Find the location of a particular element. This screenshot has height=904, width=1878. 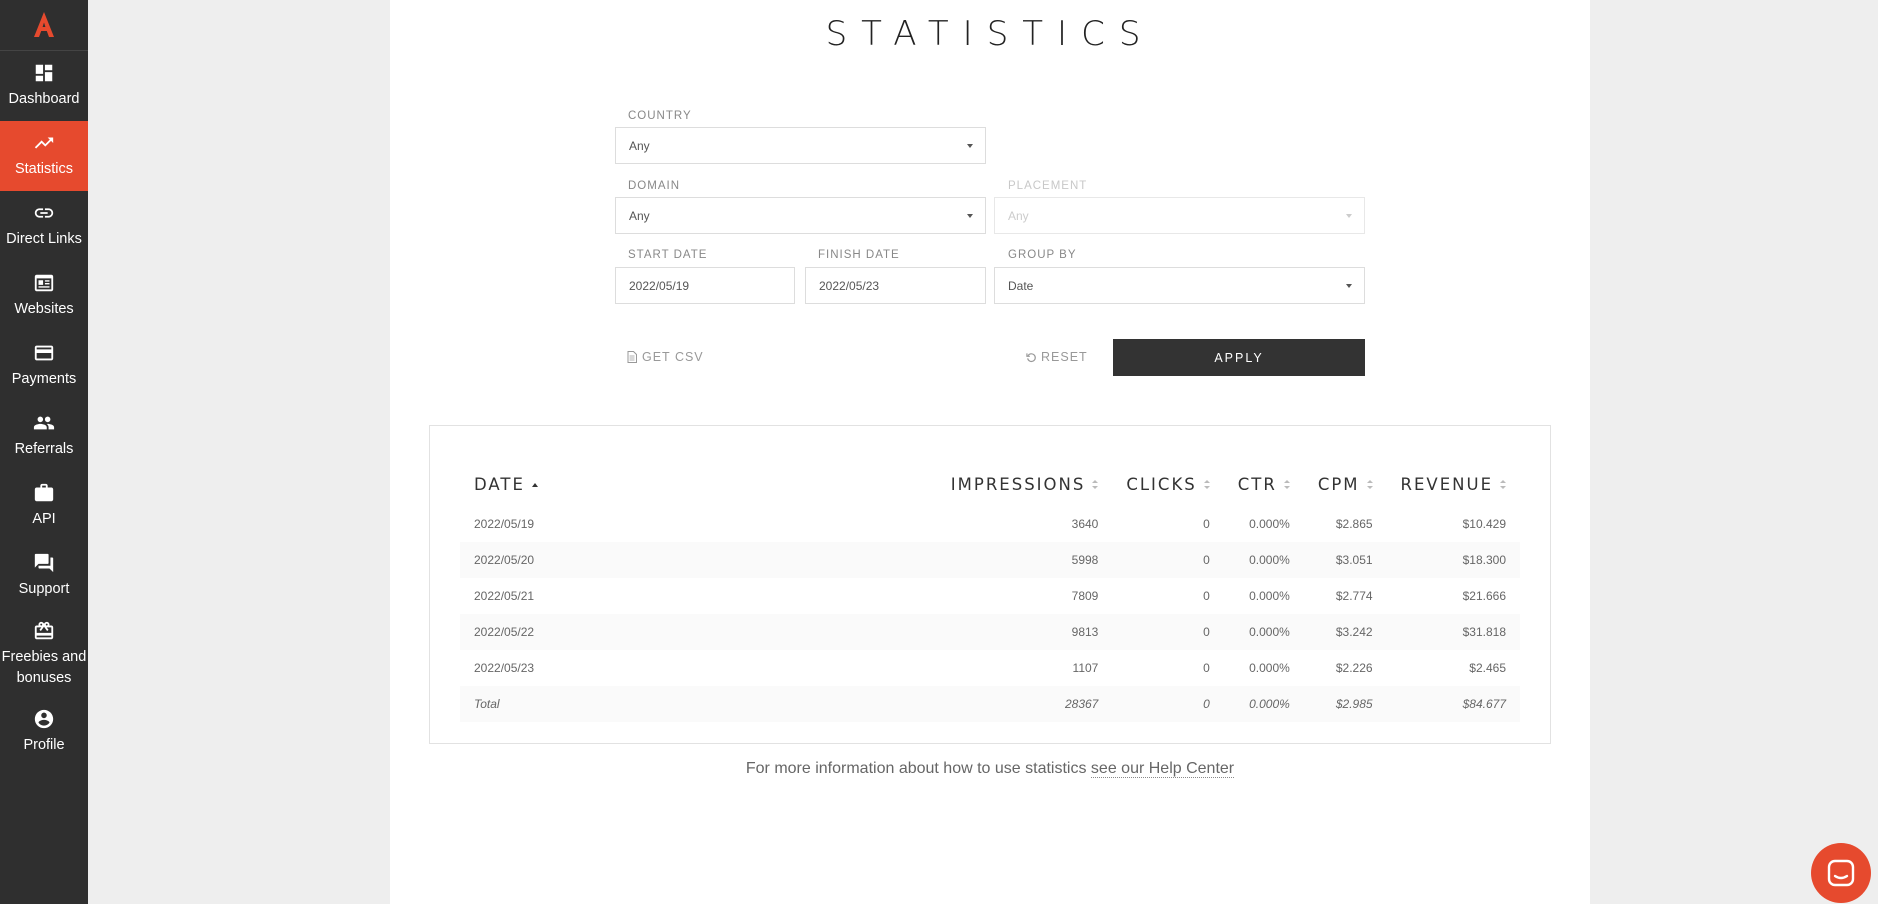

get-csv-label: GET CSV is located at coordinates (673, 357).